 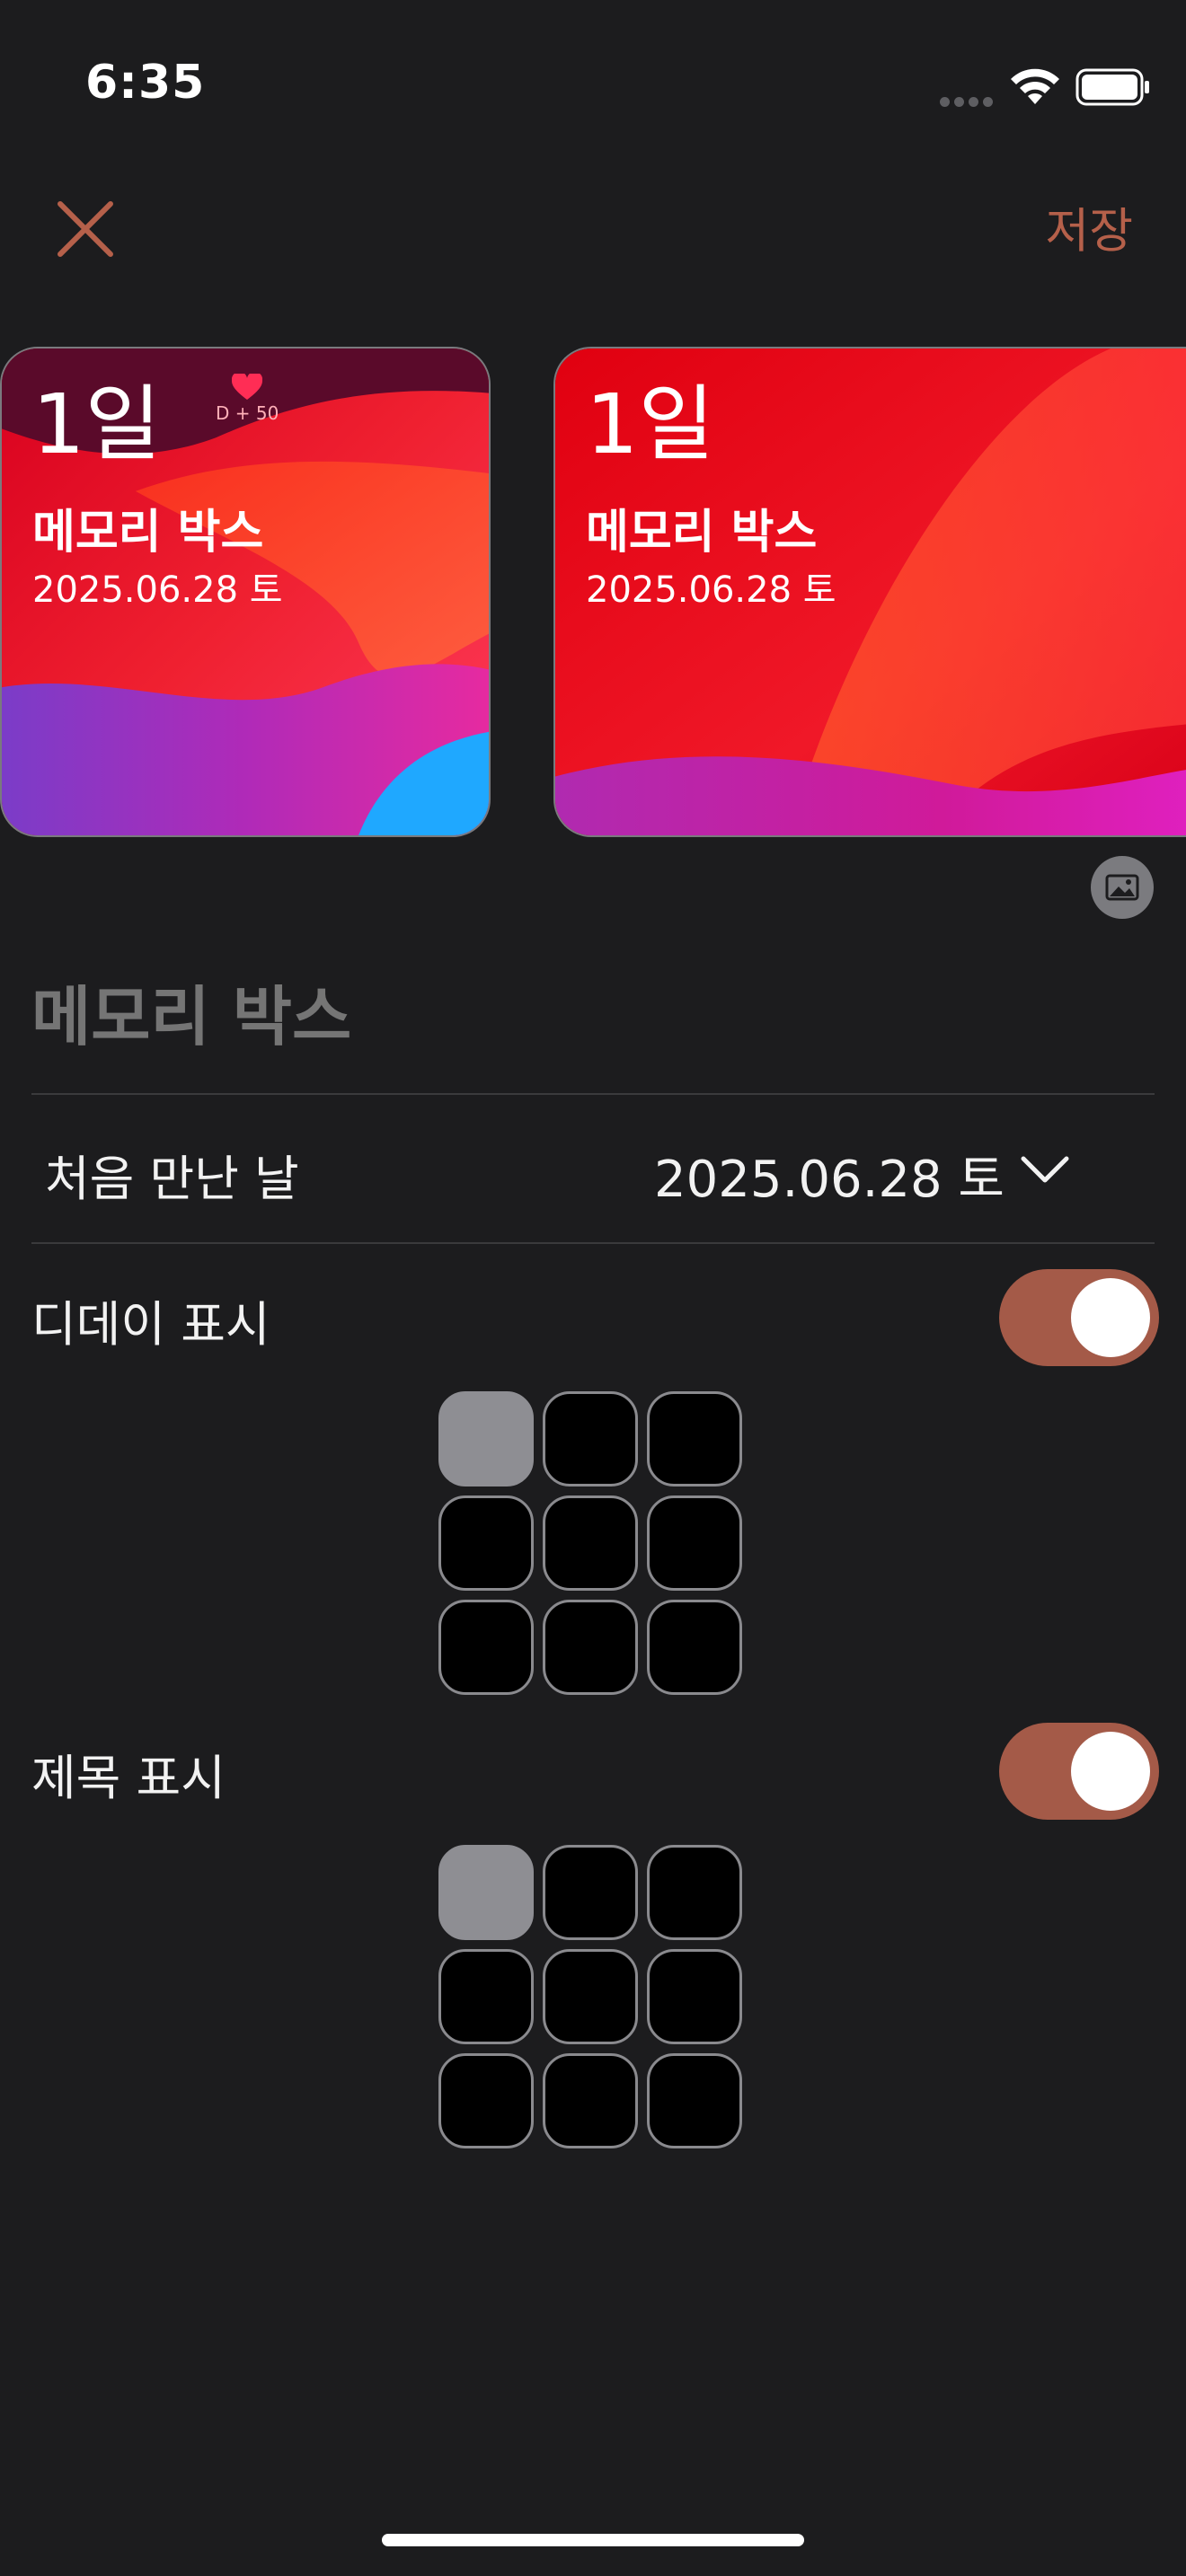 I want to click on wifi-icon, so click(x=1035, y=86).